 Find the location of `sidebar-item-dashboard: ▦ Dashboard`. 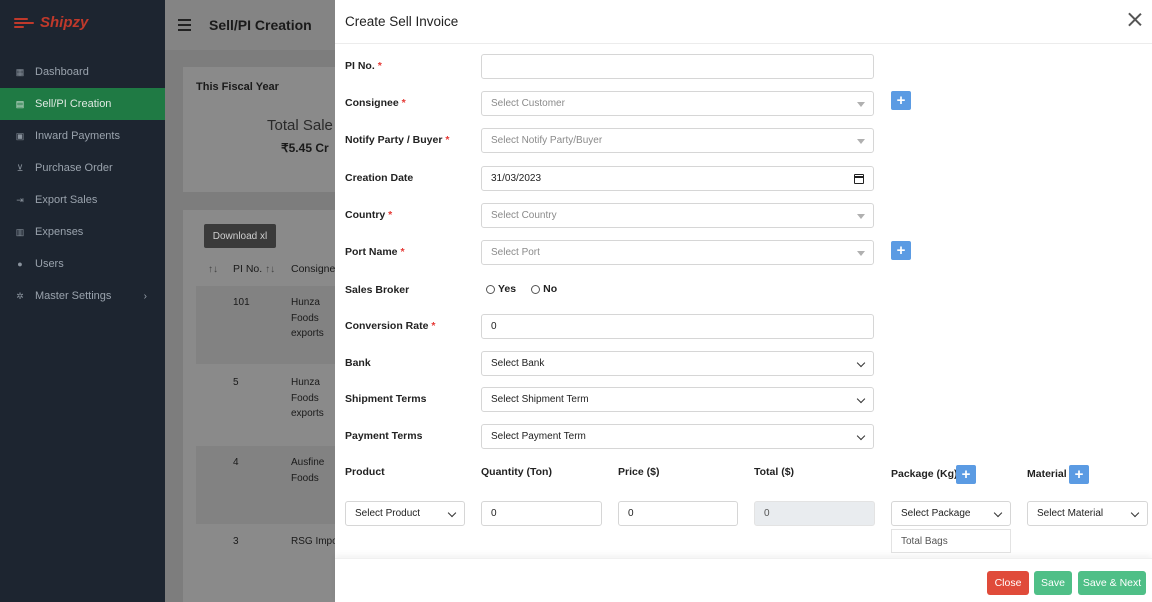

sidebar-item-dashboard: ▦ Dashboard is located at coordinates (82, 72).